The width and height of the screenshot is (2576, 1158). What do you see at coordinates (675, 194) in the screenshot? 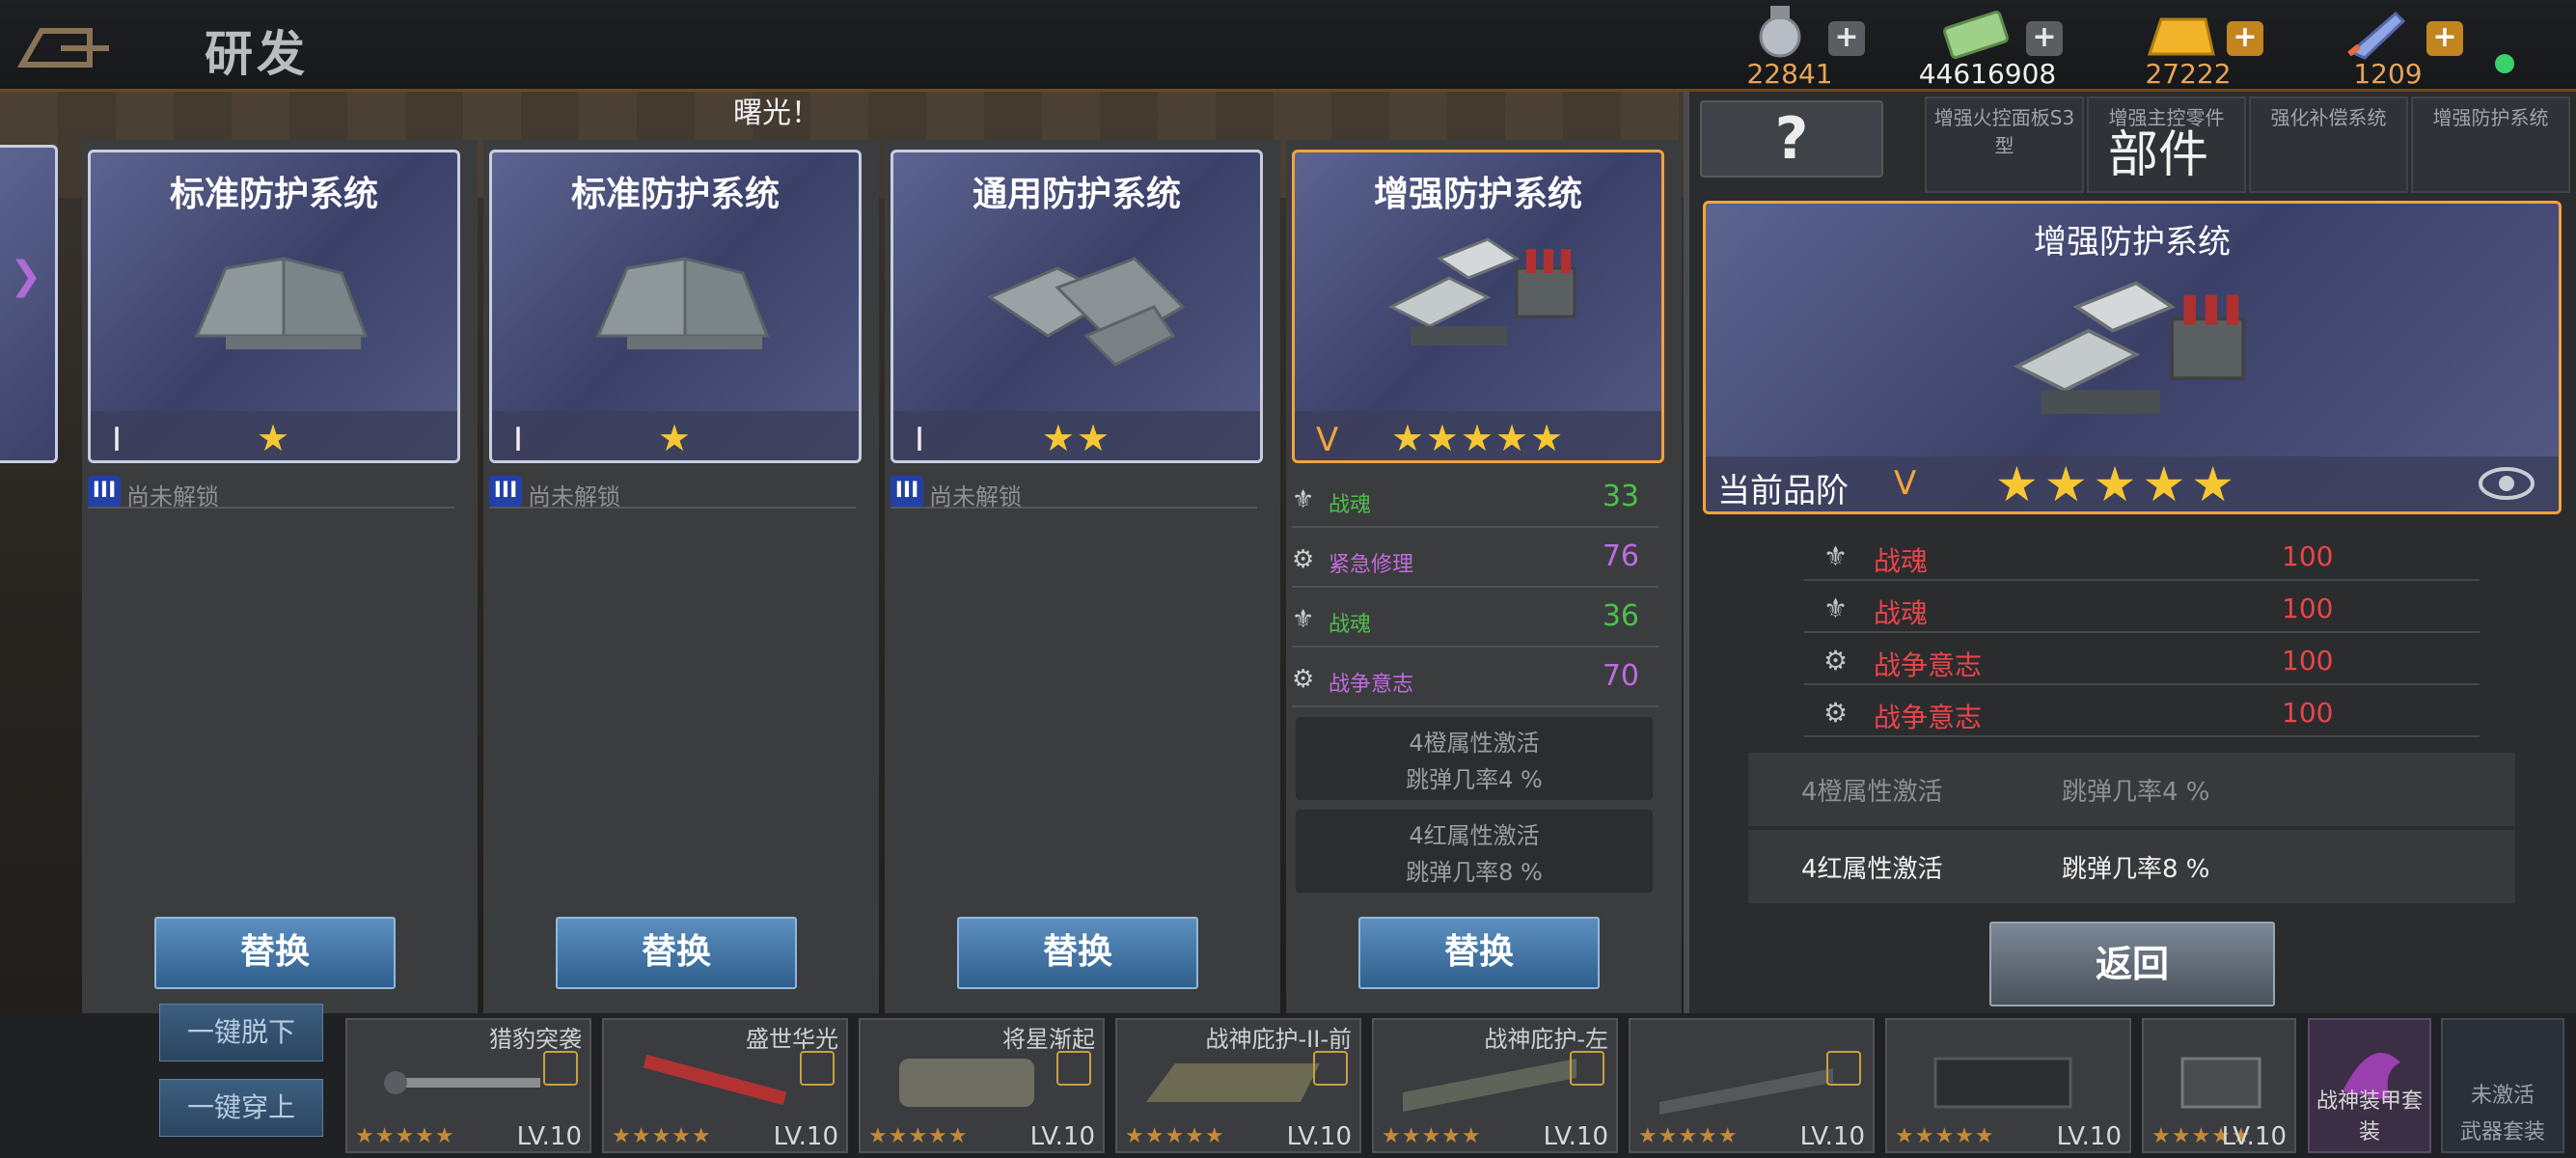
I see `card-name: 标准防护系统` at bounding box center [675, 194].